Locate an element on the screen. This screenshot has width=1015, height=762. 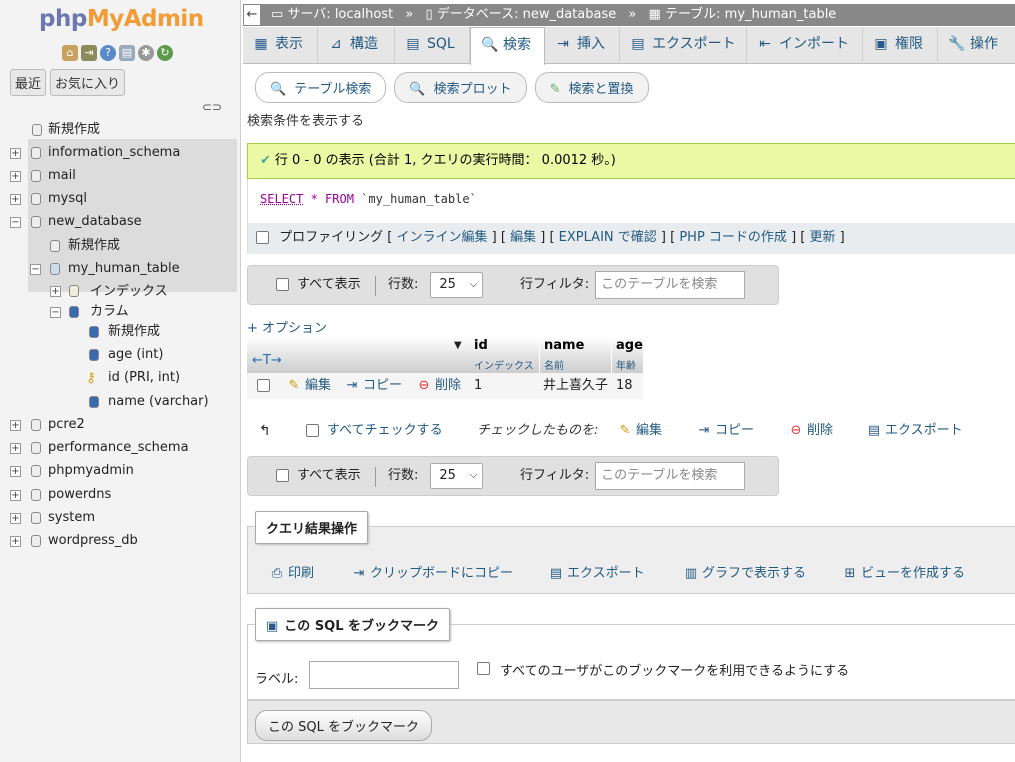
tree-item-pcre2: pcre2 is located at coordinates (66, 425).